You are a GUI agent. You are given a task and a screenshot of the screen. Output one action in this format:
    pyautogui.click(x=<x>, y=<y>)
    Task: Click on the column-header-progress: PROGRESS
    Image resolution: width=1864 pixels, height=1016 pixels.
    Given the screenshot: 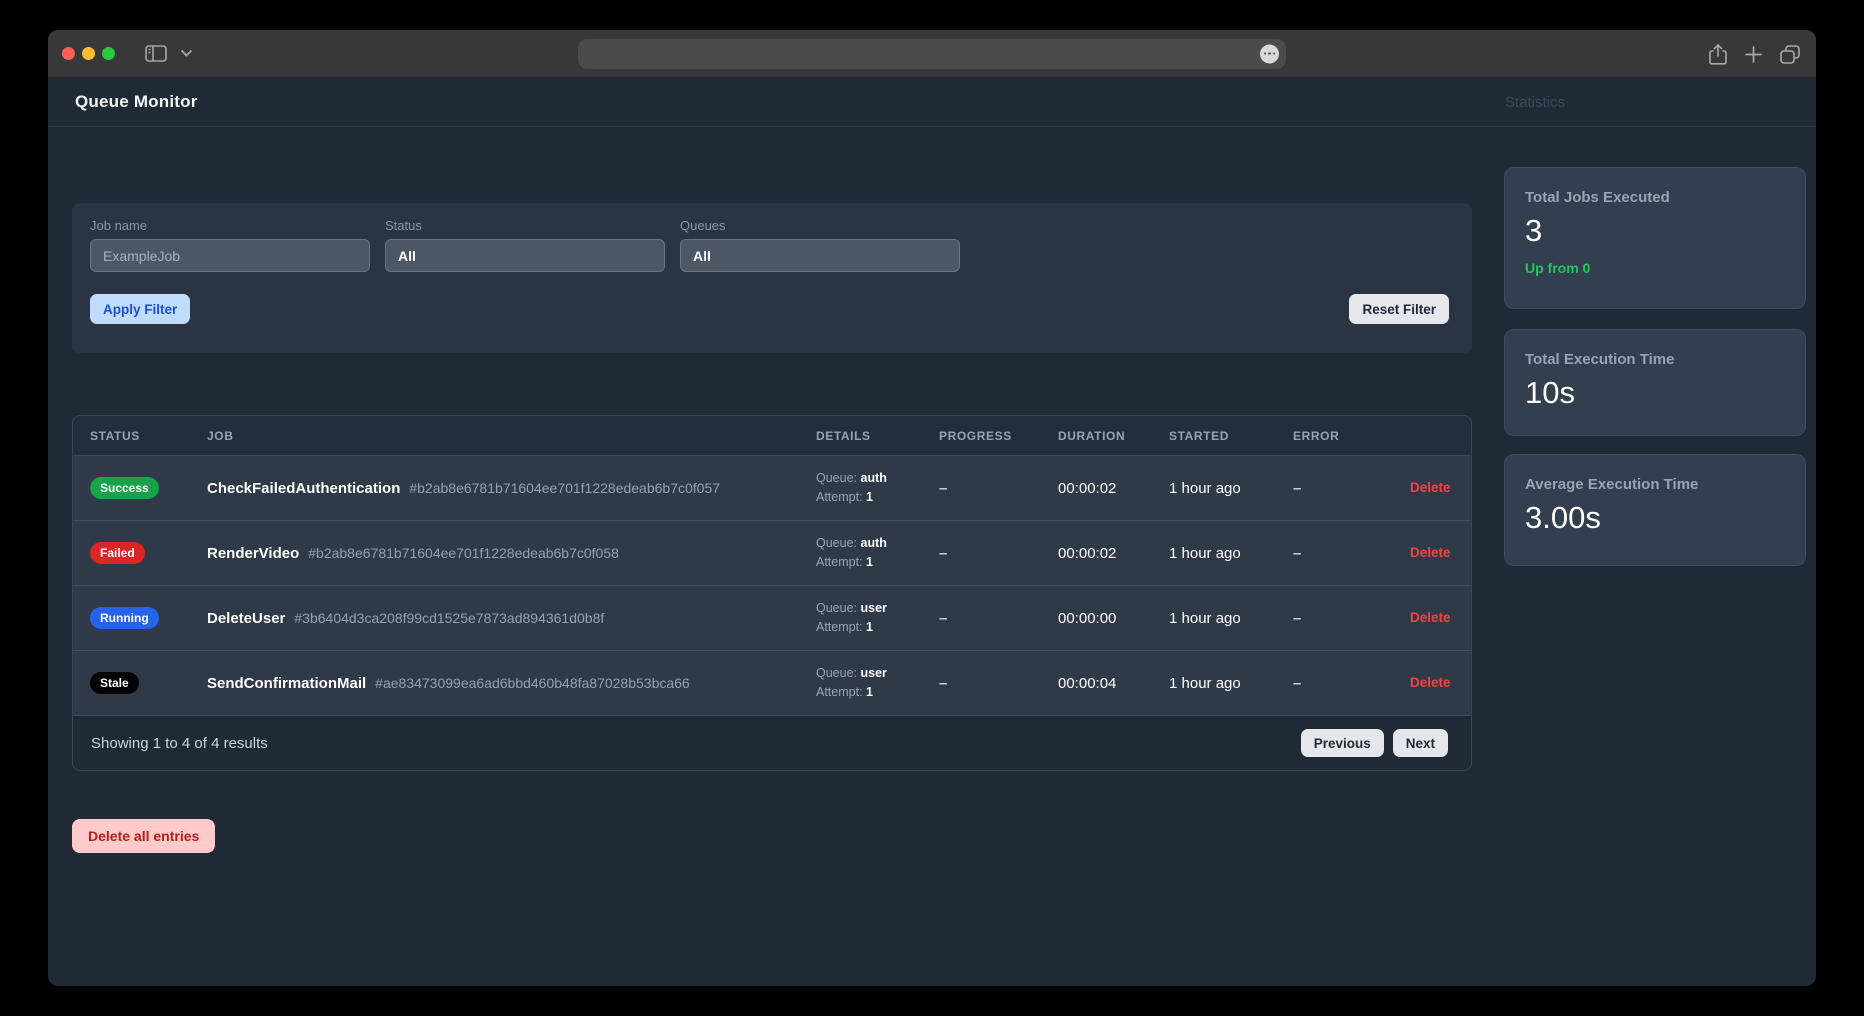 What is the action you would take?
    pyautogui.click(x=975, y=435)
    